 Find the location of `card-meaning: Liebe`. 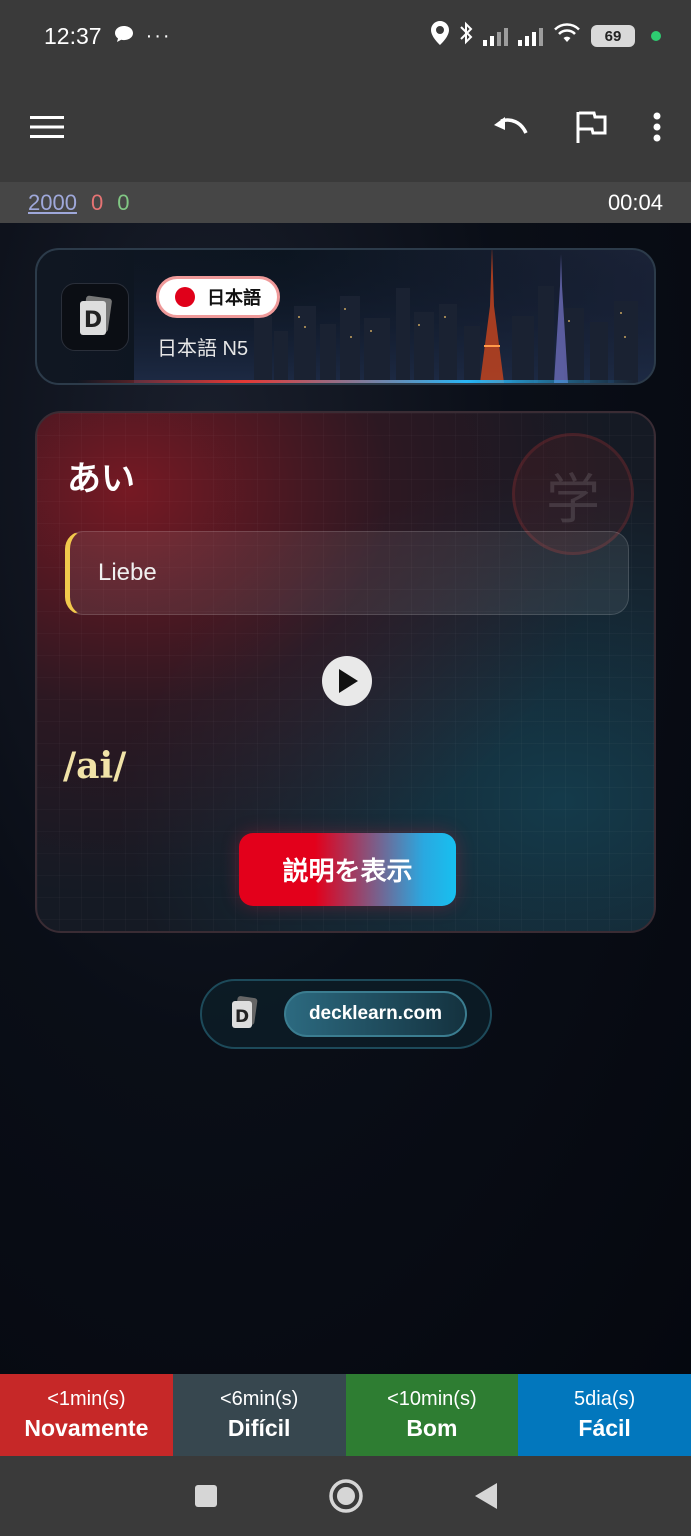

card-meaning: Liebe is located at coordinates (347, 573).